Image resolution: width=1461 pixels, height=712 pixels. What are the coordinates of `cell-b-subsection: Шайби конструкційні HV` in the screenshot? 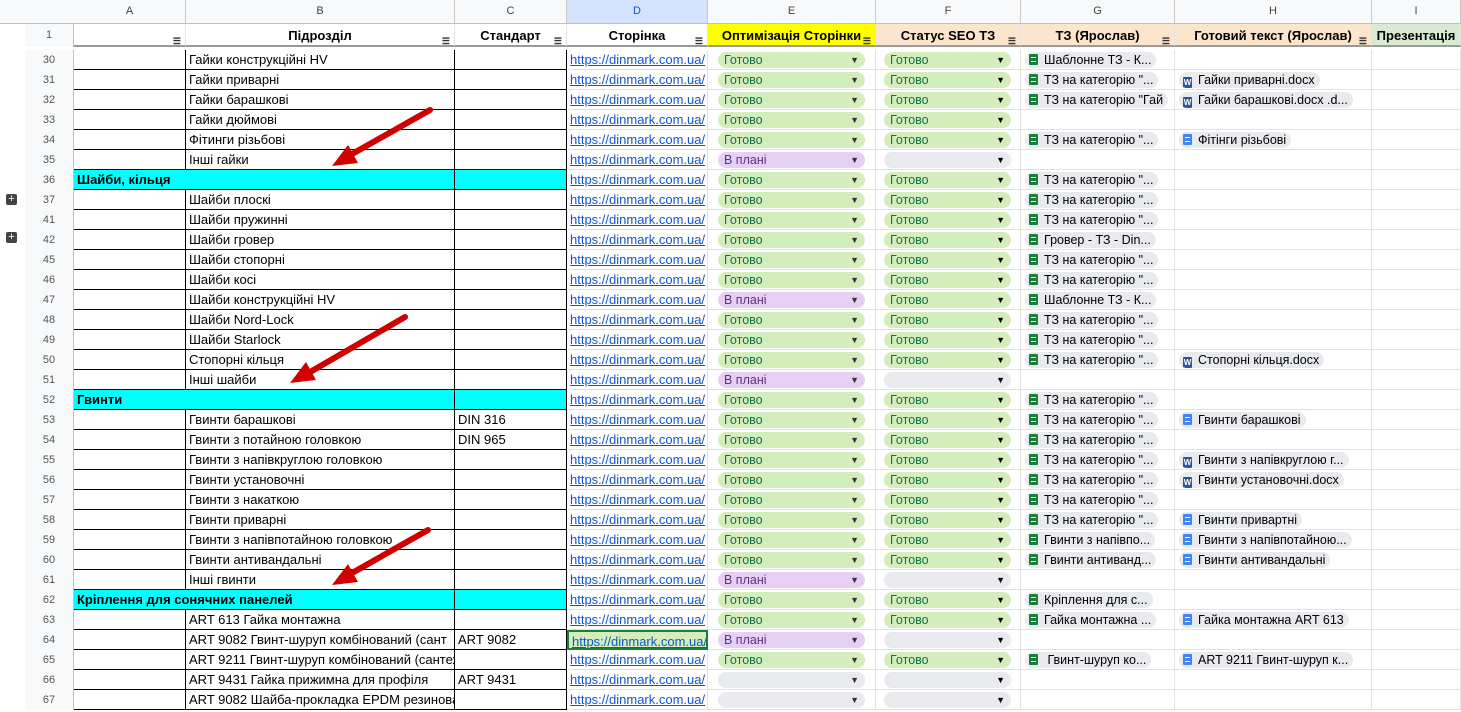 It's located at (320, 300).